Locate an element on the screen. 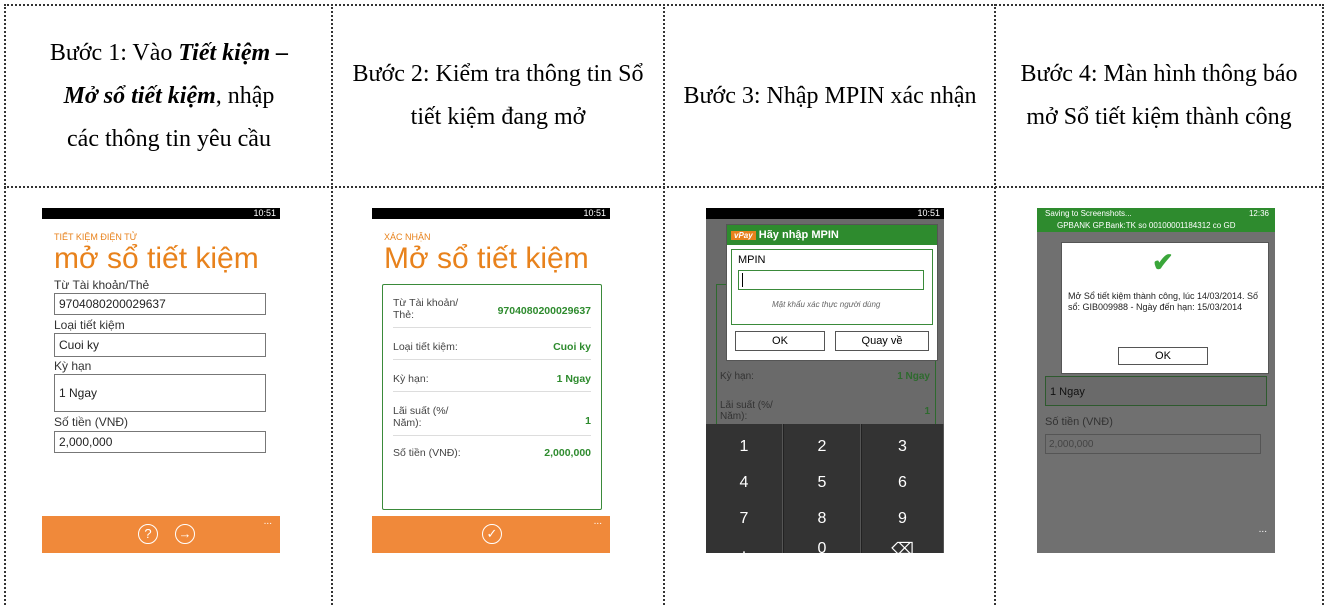 This screenshot has width=1328, height=613. row-value: 1 Ngay is located at coordinates (573, 379).